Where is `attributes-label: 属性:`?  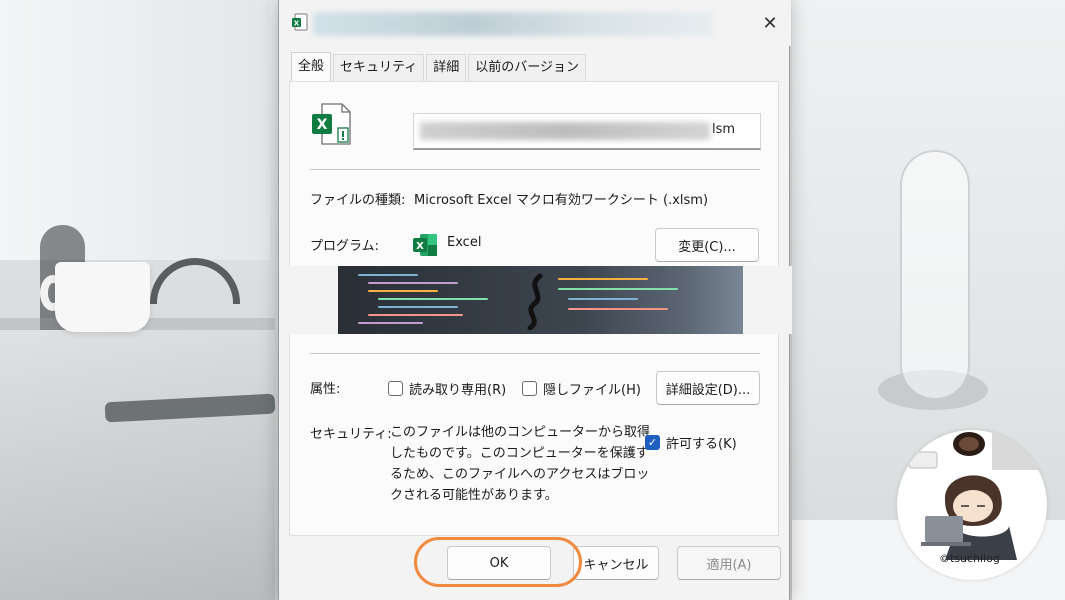
attributes-label: 属性: is located at coordinates (325, 389).